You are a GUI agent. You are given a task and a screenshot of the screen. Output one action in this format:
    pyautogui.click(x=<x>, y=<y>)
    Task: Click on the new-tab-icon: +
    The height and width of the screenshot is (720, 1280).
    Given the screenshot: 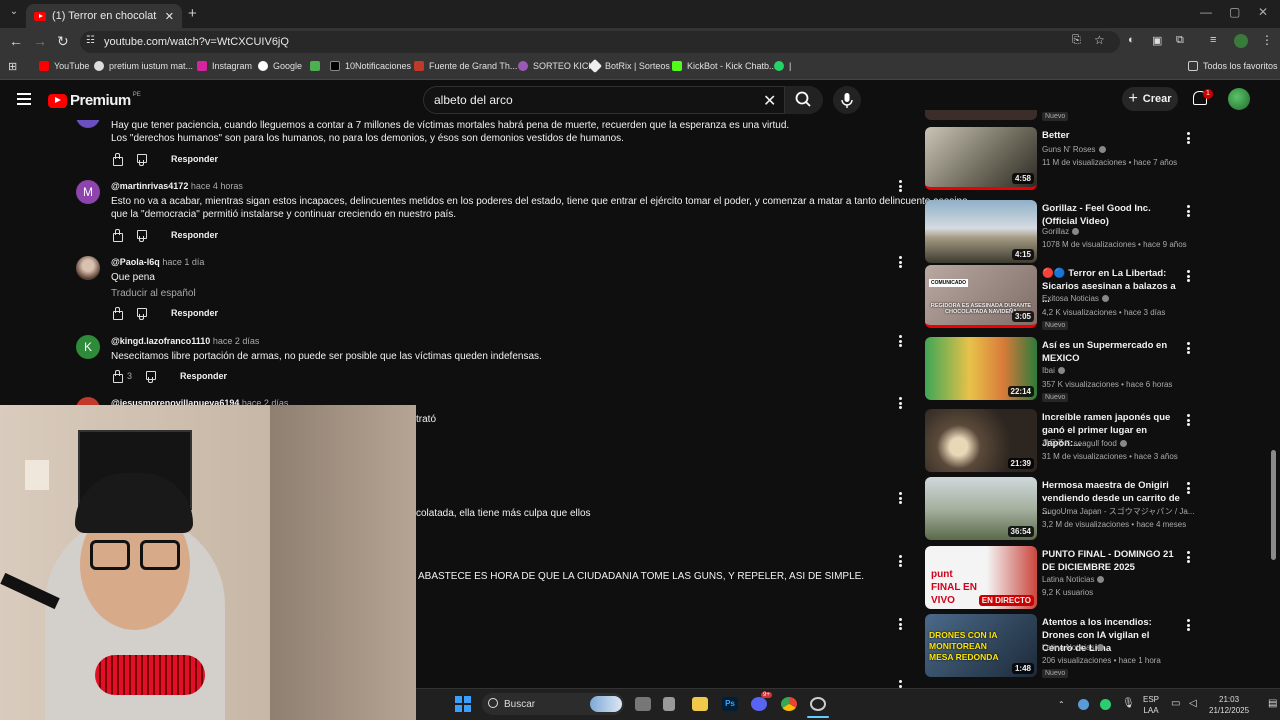 What is the action you would take?
    pyautogui.click(x=192, y=13)
    